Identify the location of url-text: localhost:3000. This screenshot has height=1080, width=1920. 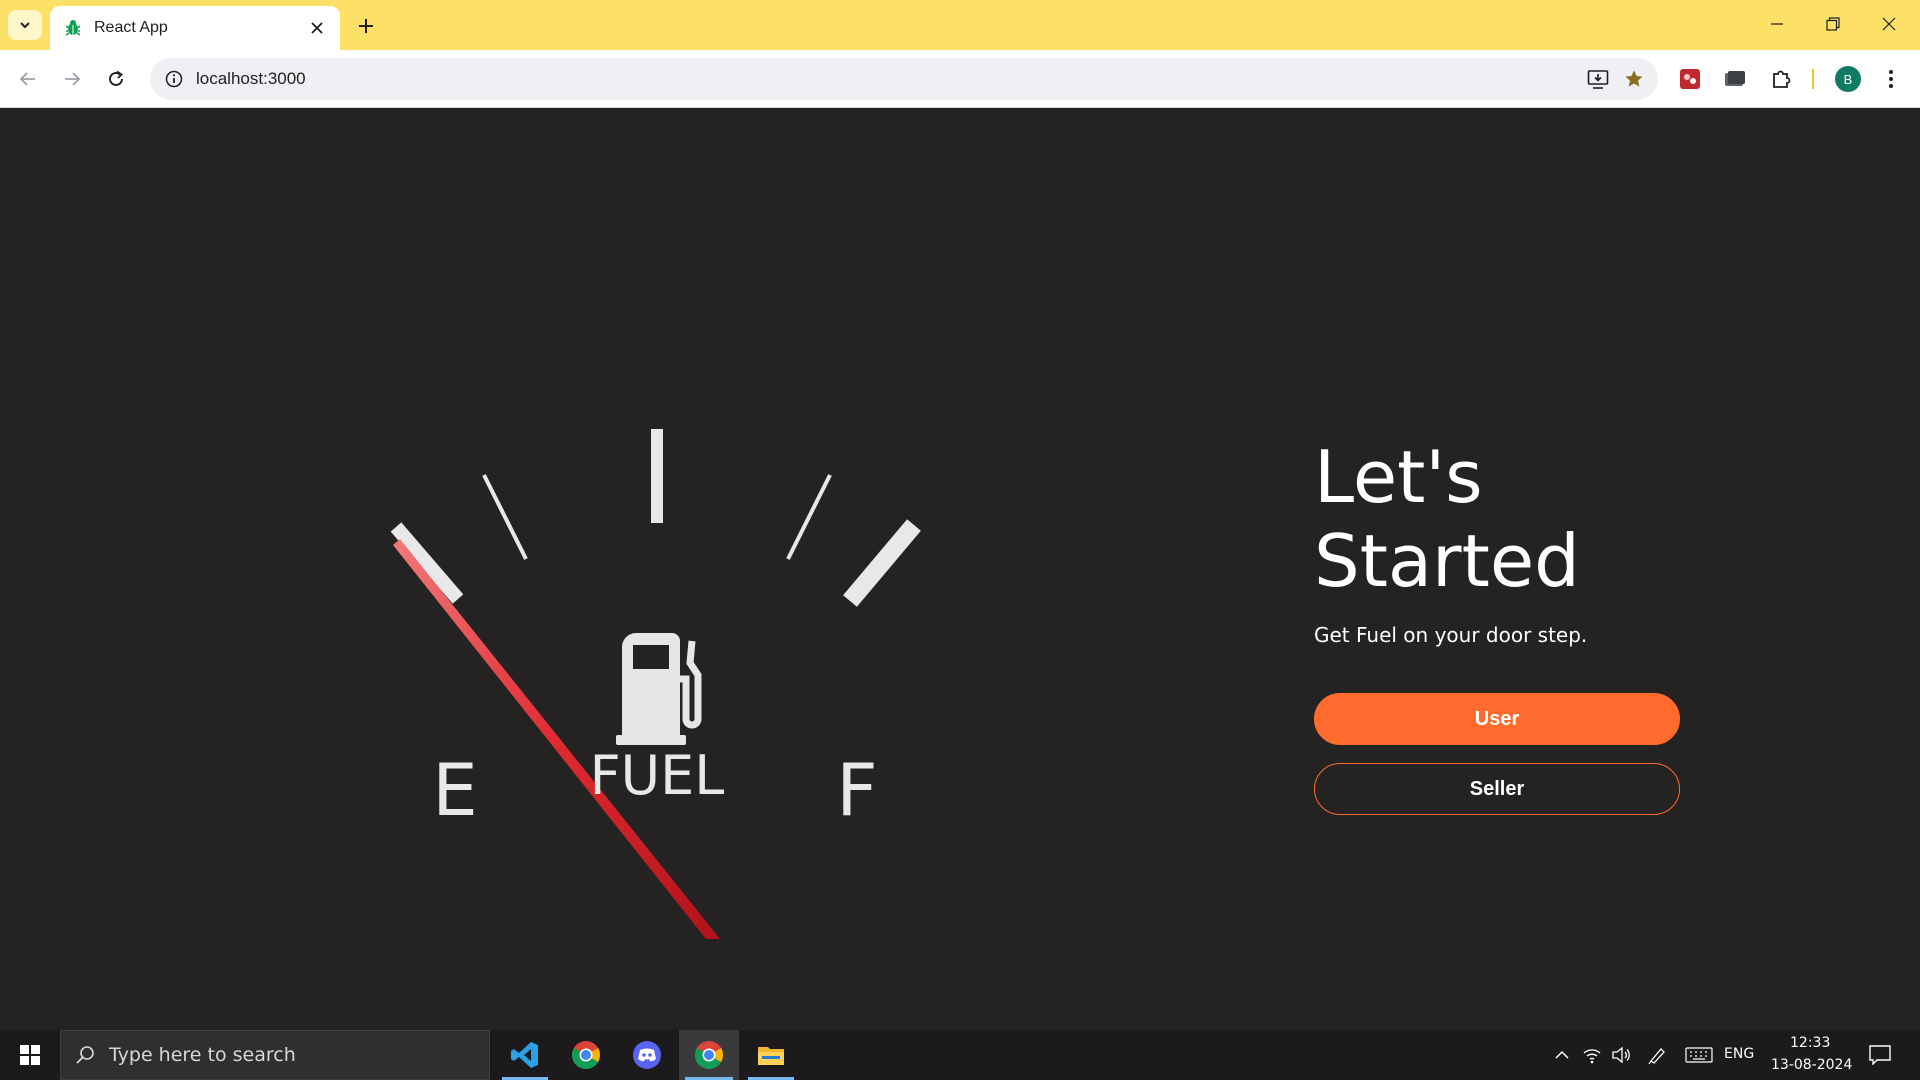
(251, 78).